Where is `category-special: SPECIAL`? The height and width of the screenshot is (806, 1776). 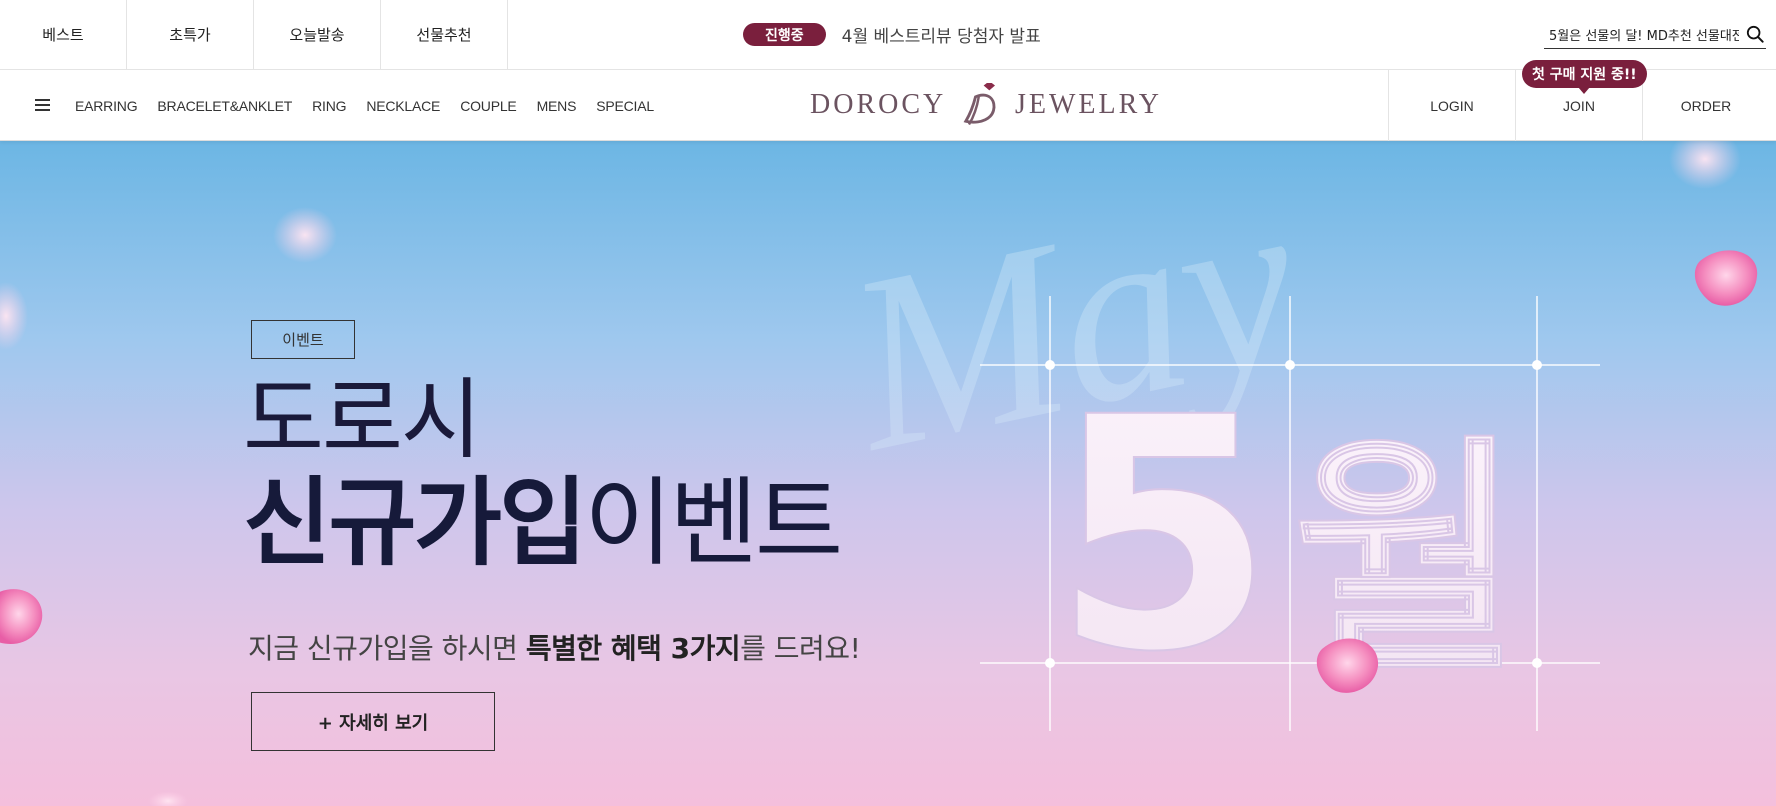 category-special: SPECIAL is located at coordinates (625, 106).